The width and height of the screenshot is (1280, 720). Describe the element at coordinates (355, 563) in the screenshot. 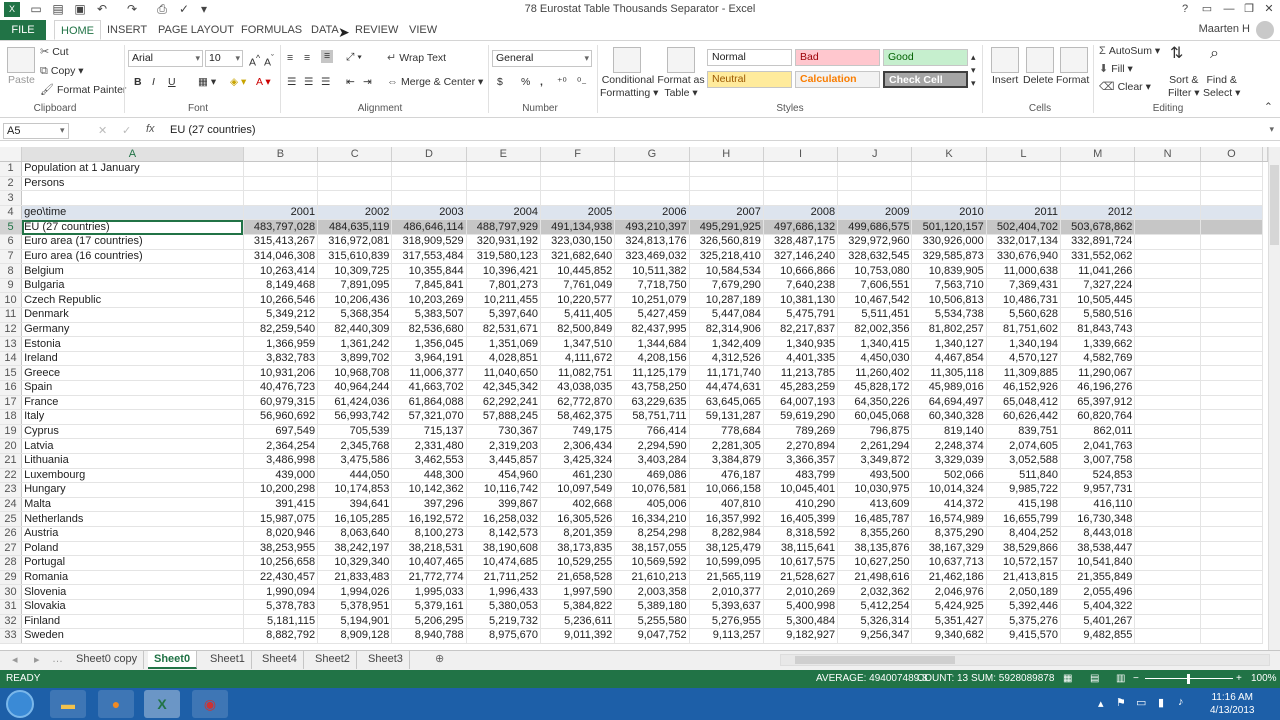

I see `cell: 10,329,340` at that location.